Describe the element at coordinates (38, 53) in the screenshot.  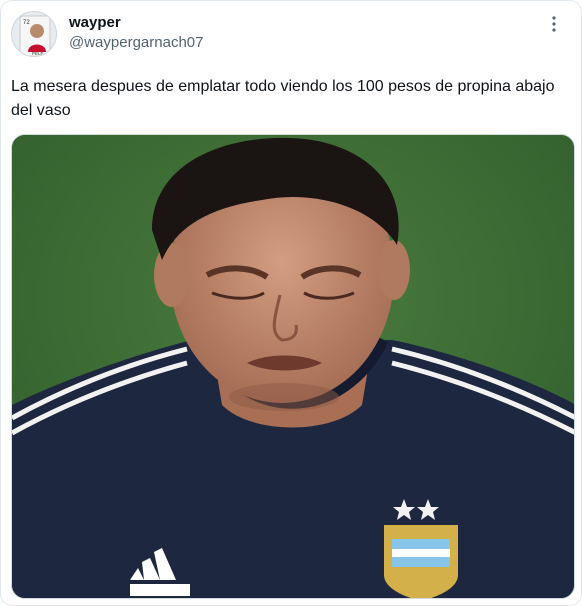
I see `card-name: PELE` at that location.